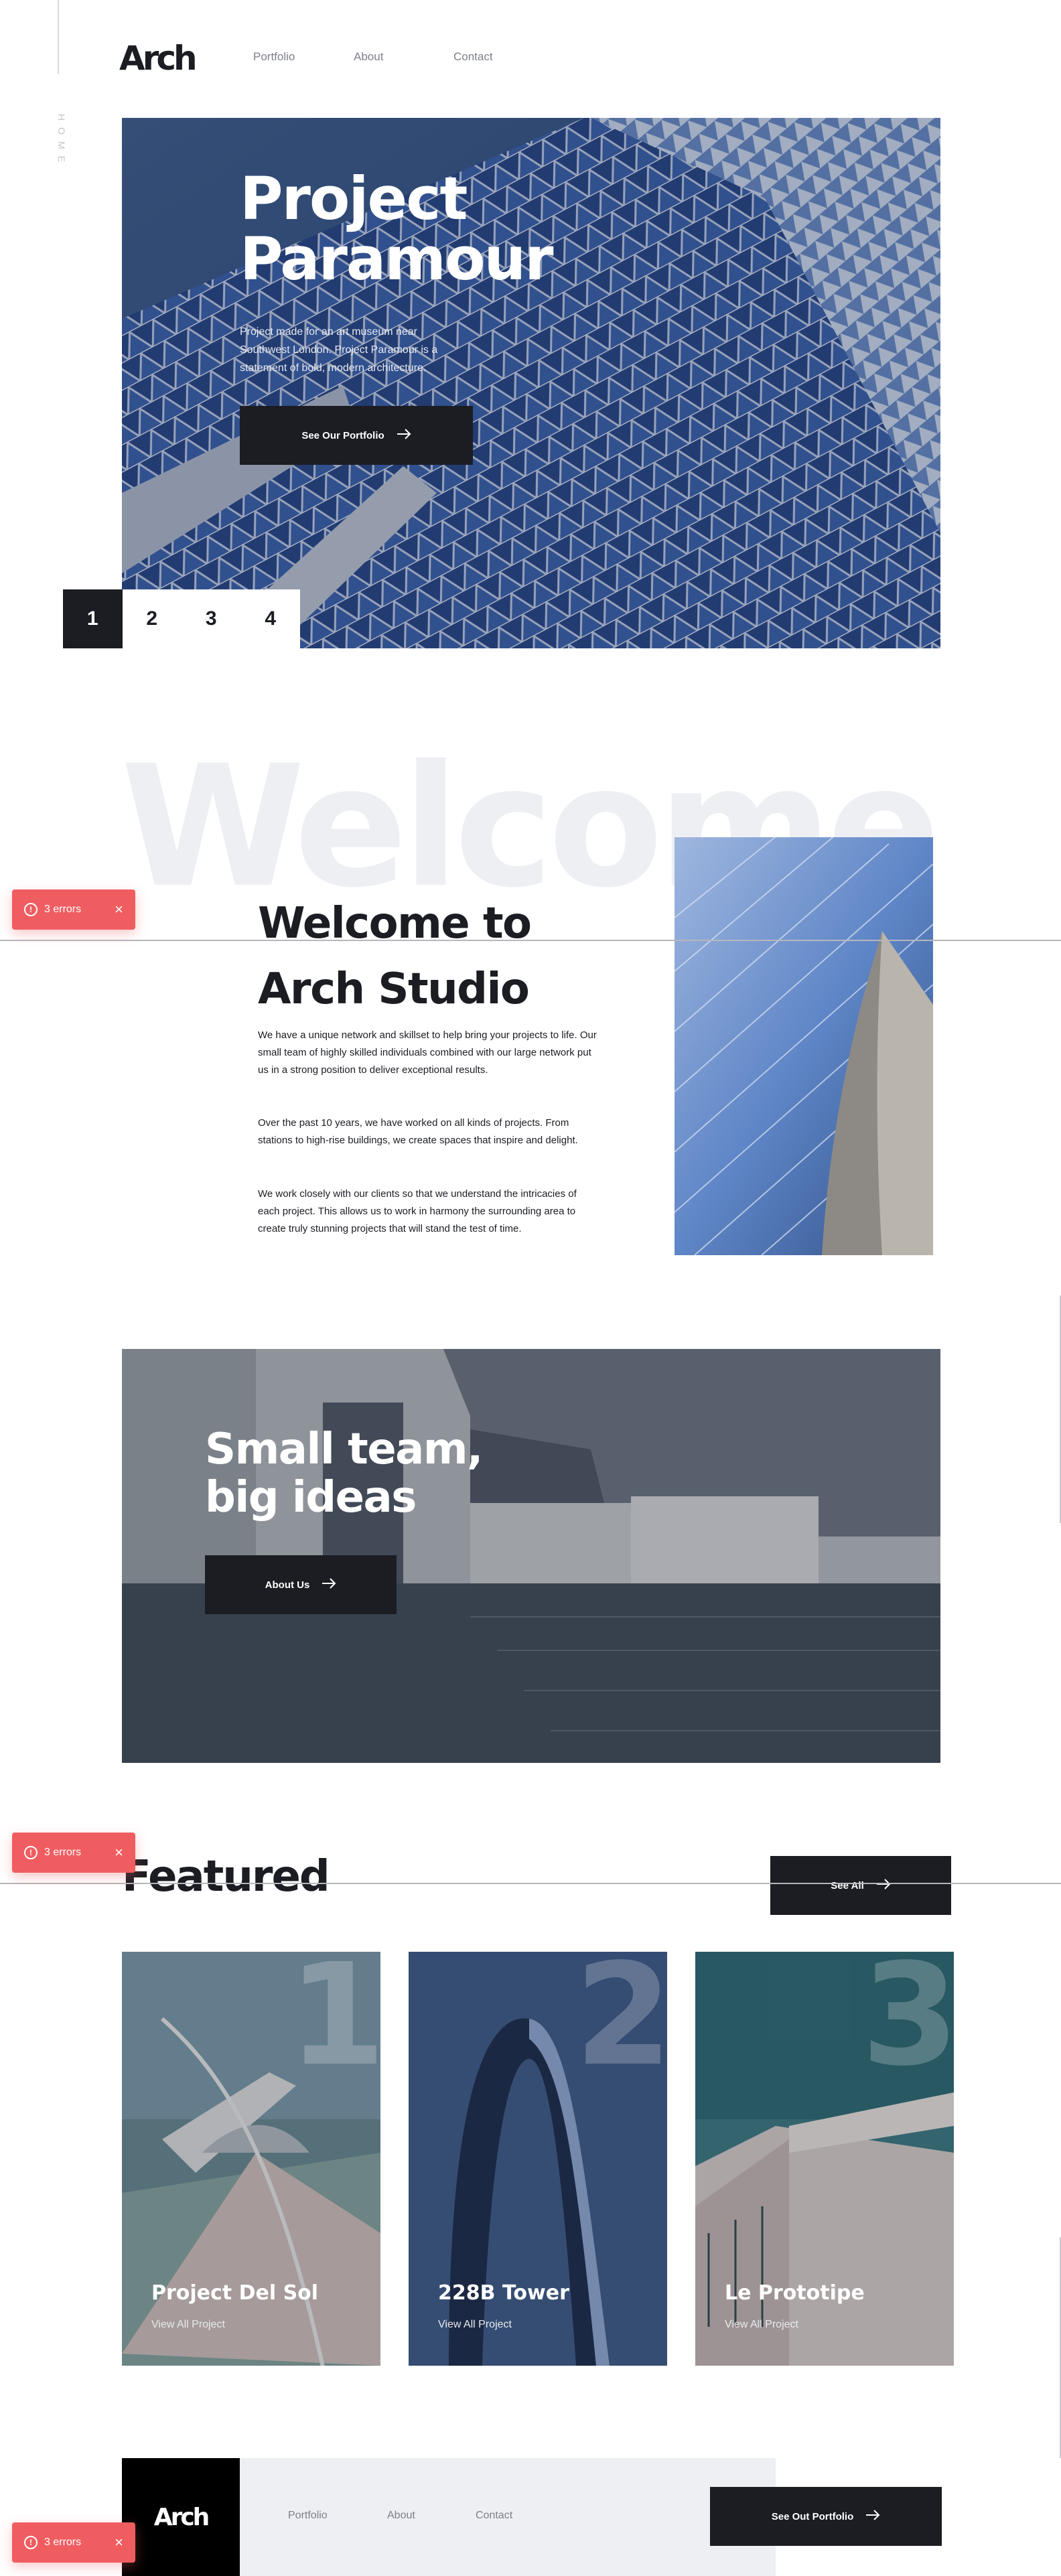  Describe the element at coordinates (538, 2159) in the screenshot. I see `featured-card-2: 2 228B Tower View All Project` at that location.